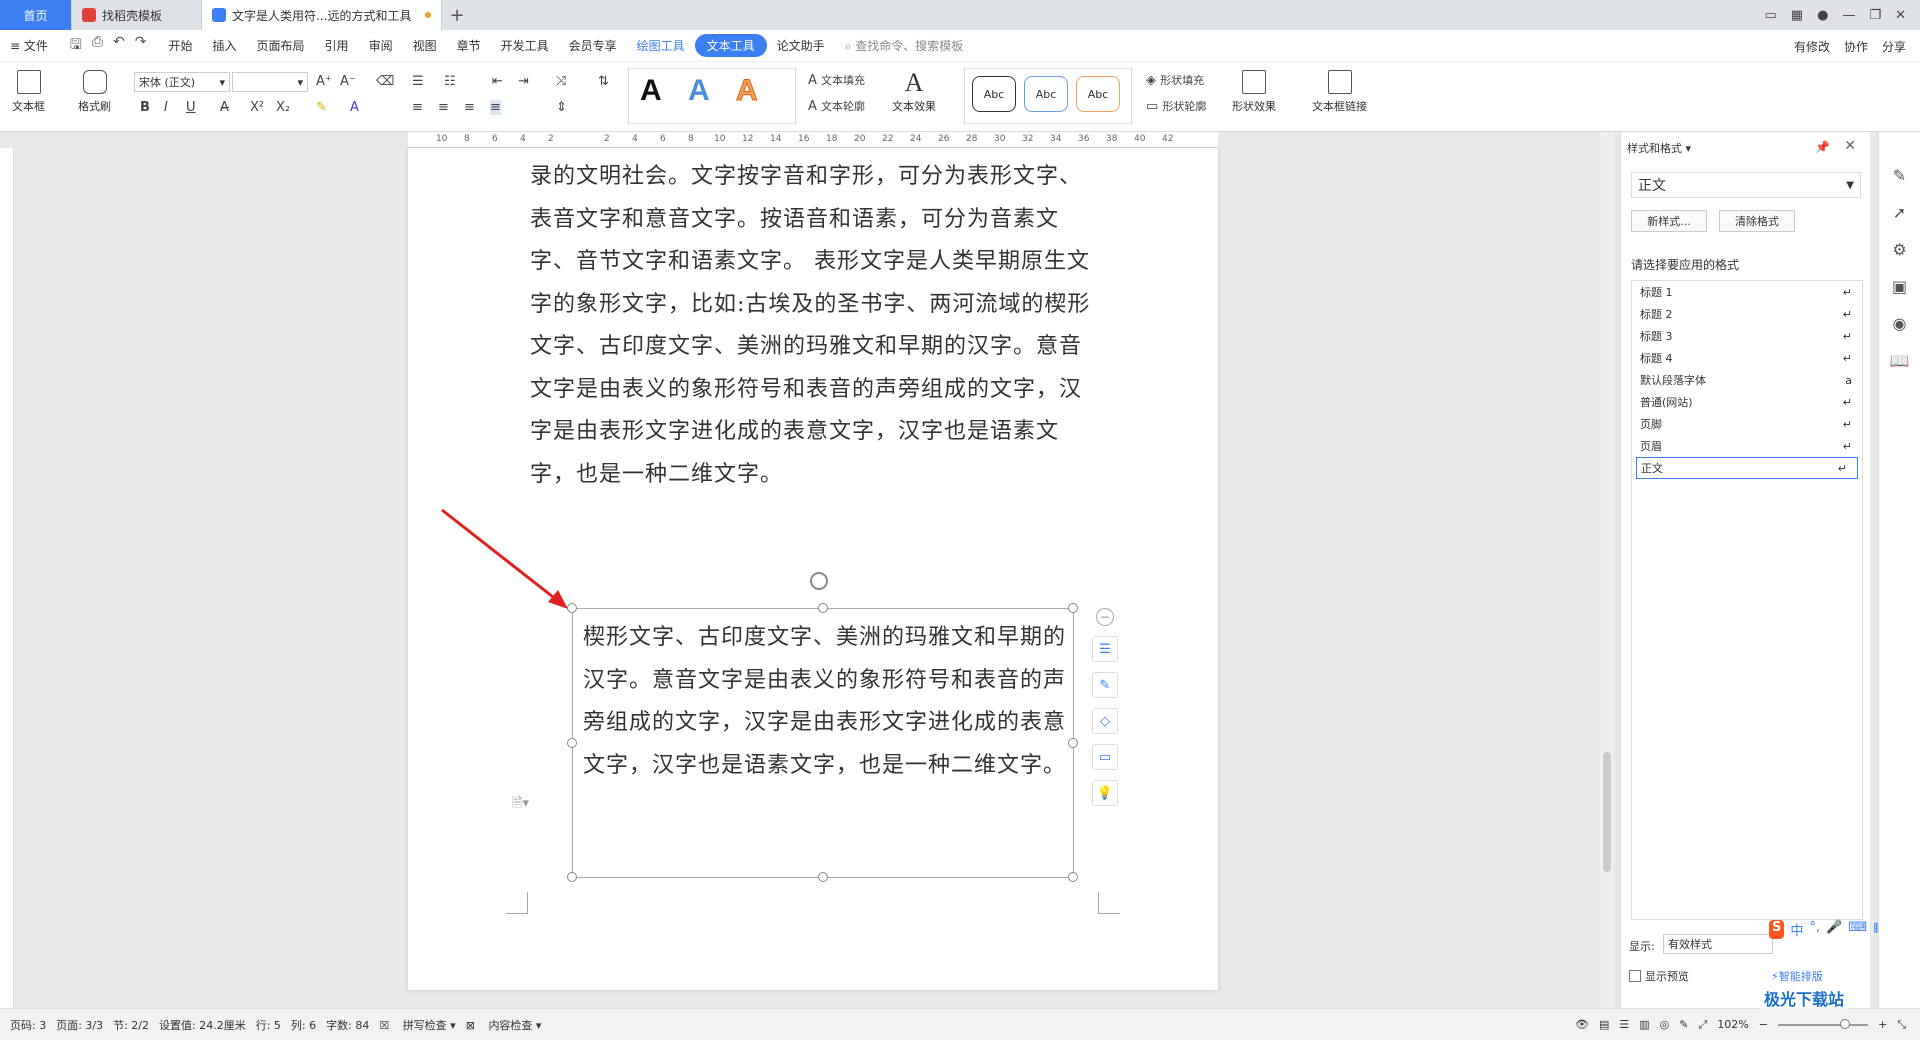 The image size is (1920, 1040). Describe the element at coordinates (1771, 15) in the screenshot. I see `layout-icon: ▭` at that location.